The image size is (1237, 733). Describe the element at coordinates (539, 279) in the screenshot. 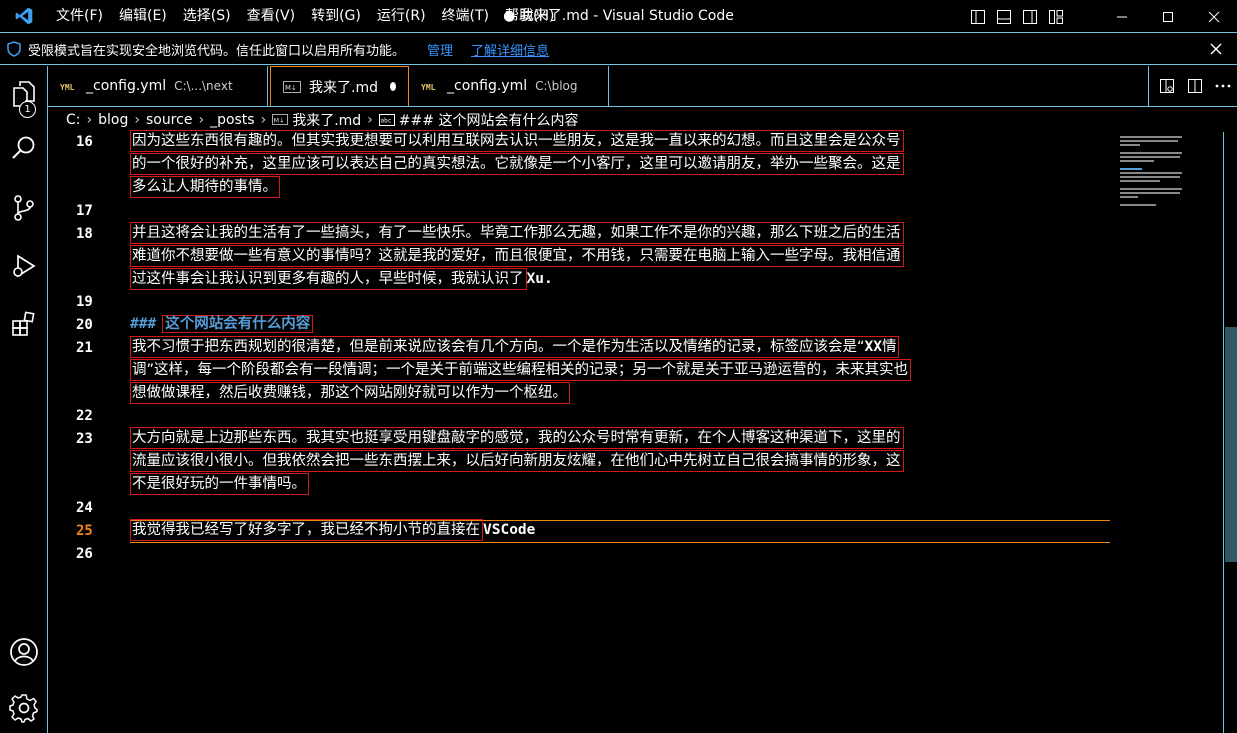

I see `text-latin: Xu.` at that location.